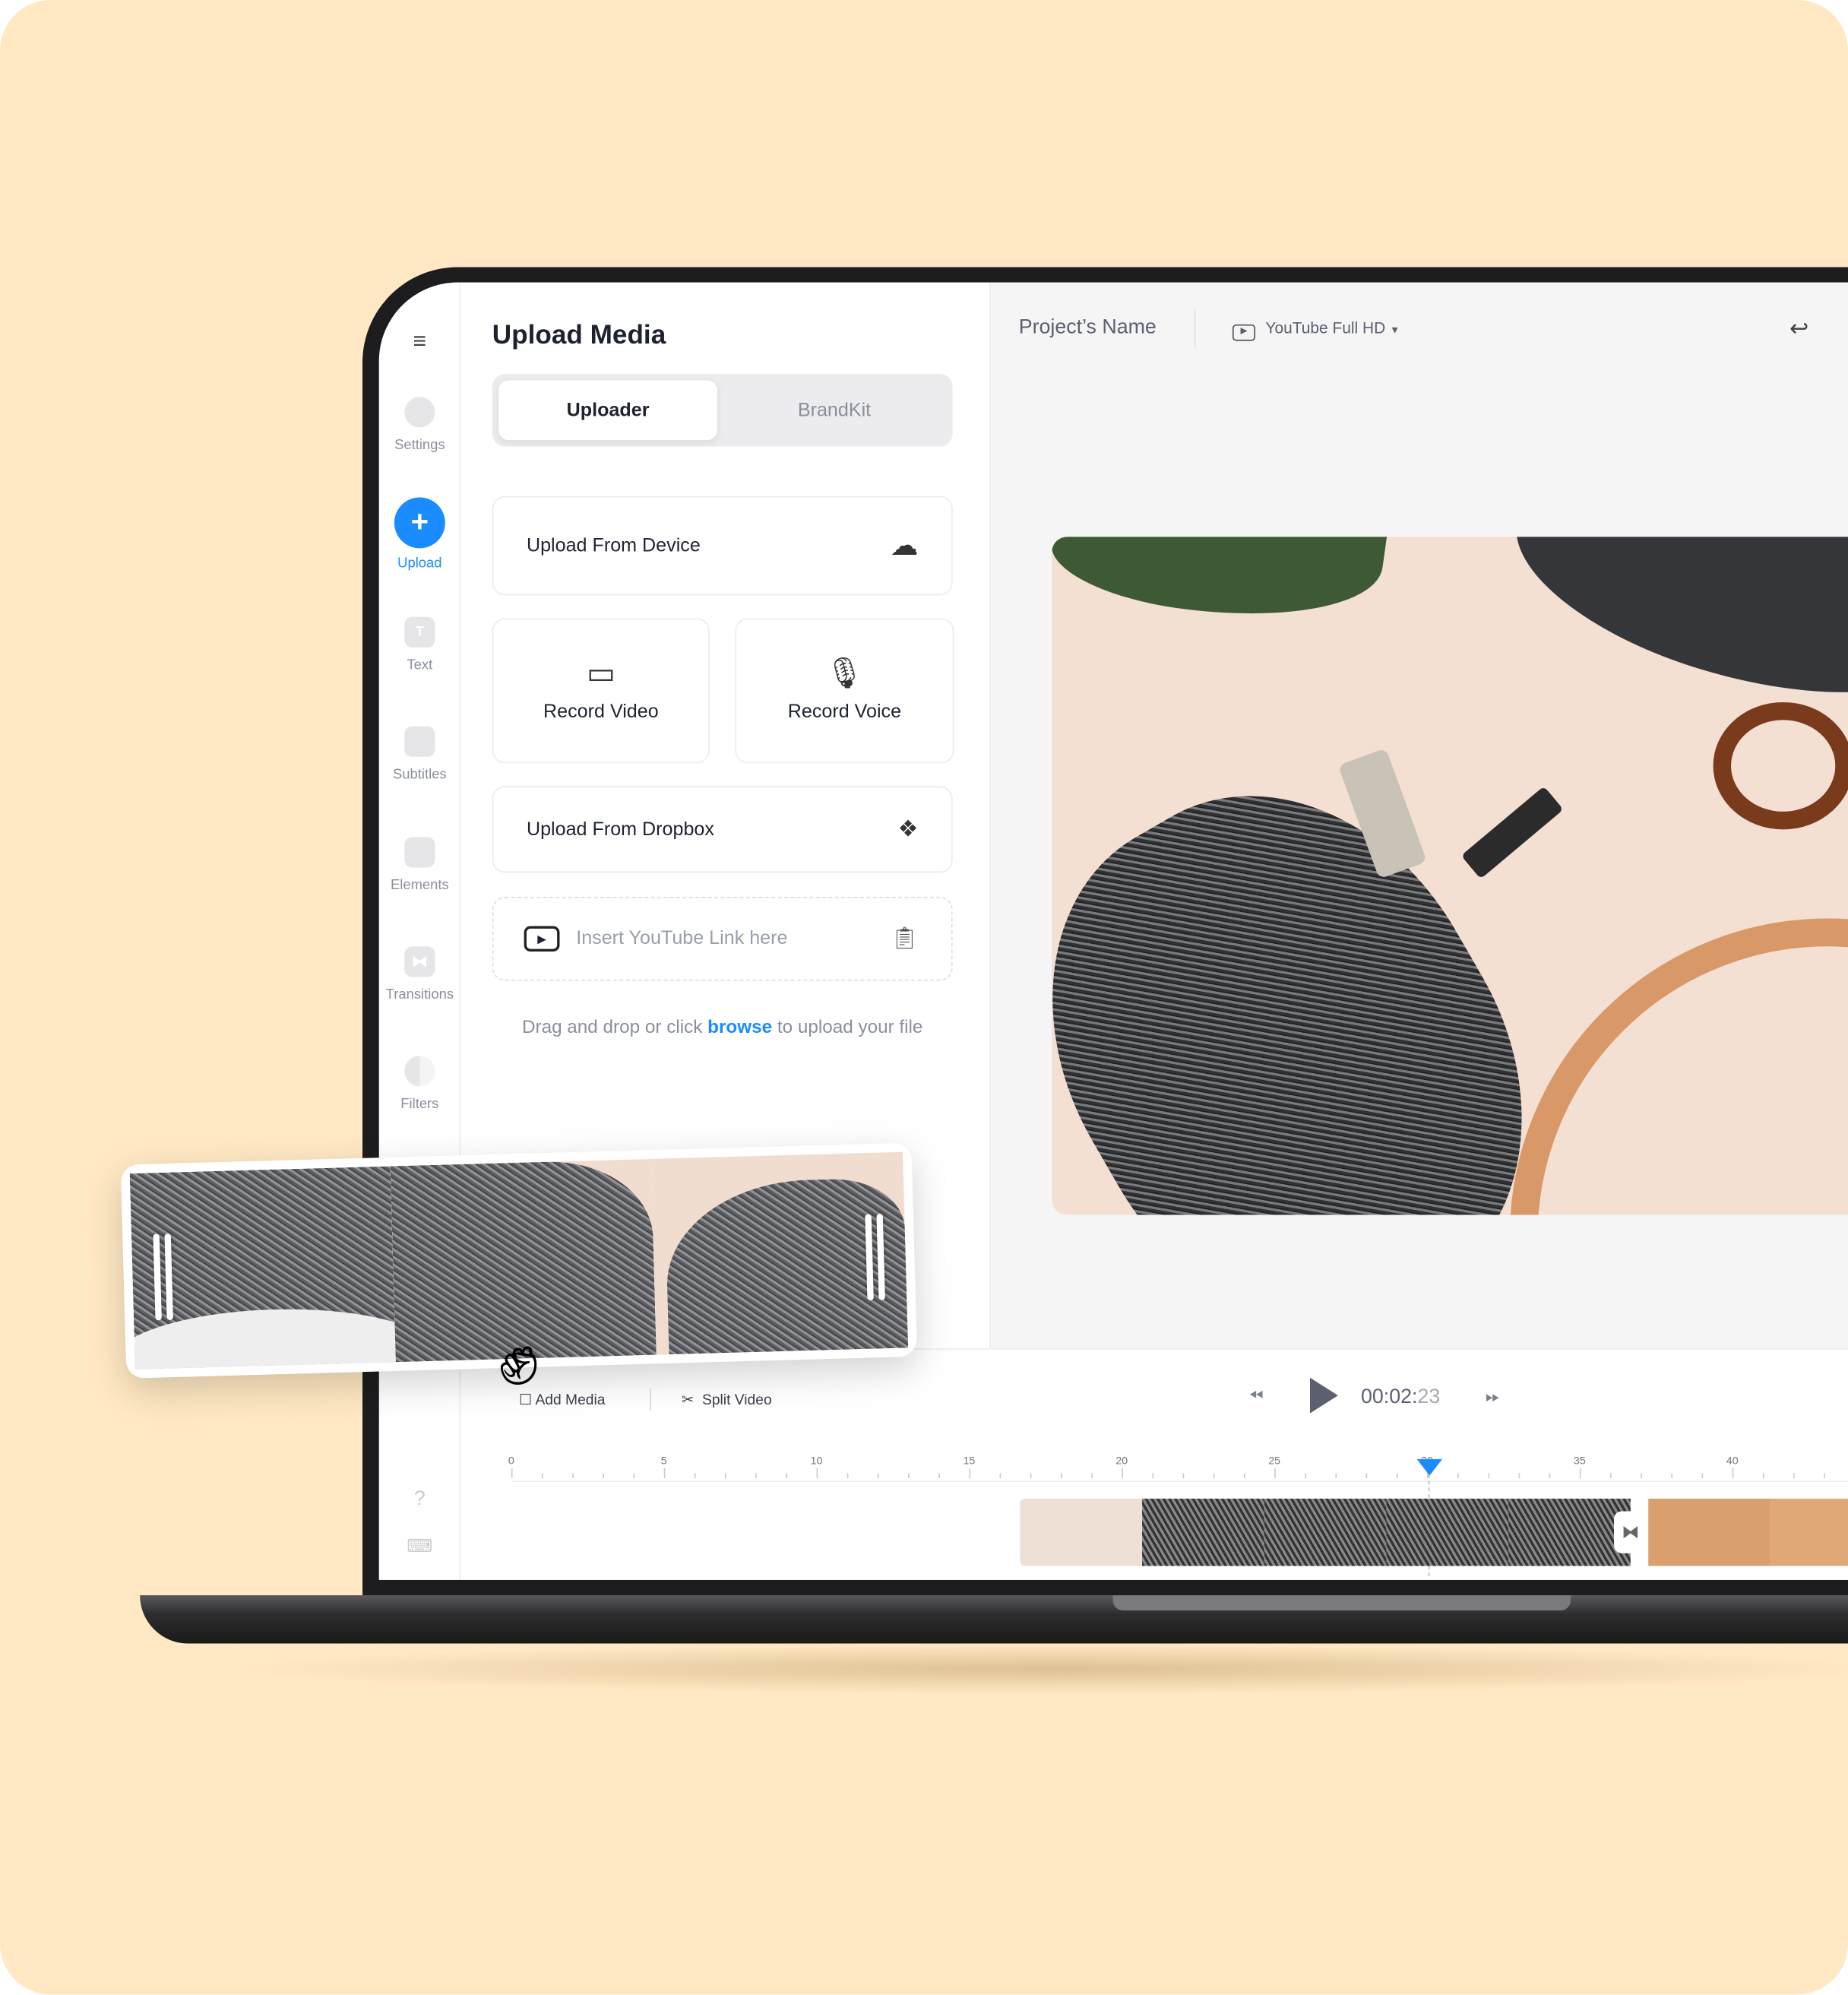  Describe the element at coordinates (419, 564) in the screenshot. I see `sidebar-item-label: Upload` at that location.